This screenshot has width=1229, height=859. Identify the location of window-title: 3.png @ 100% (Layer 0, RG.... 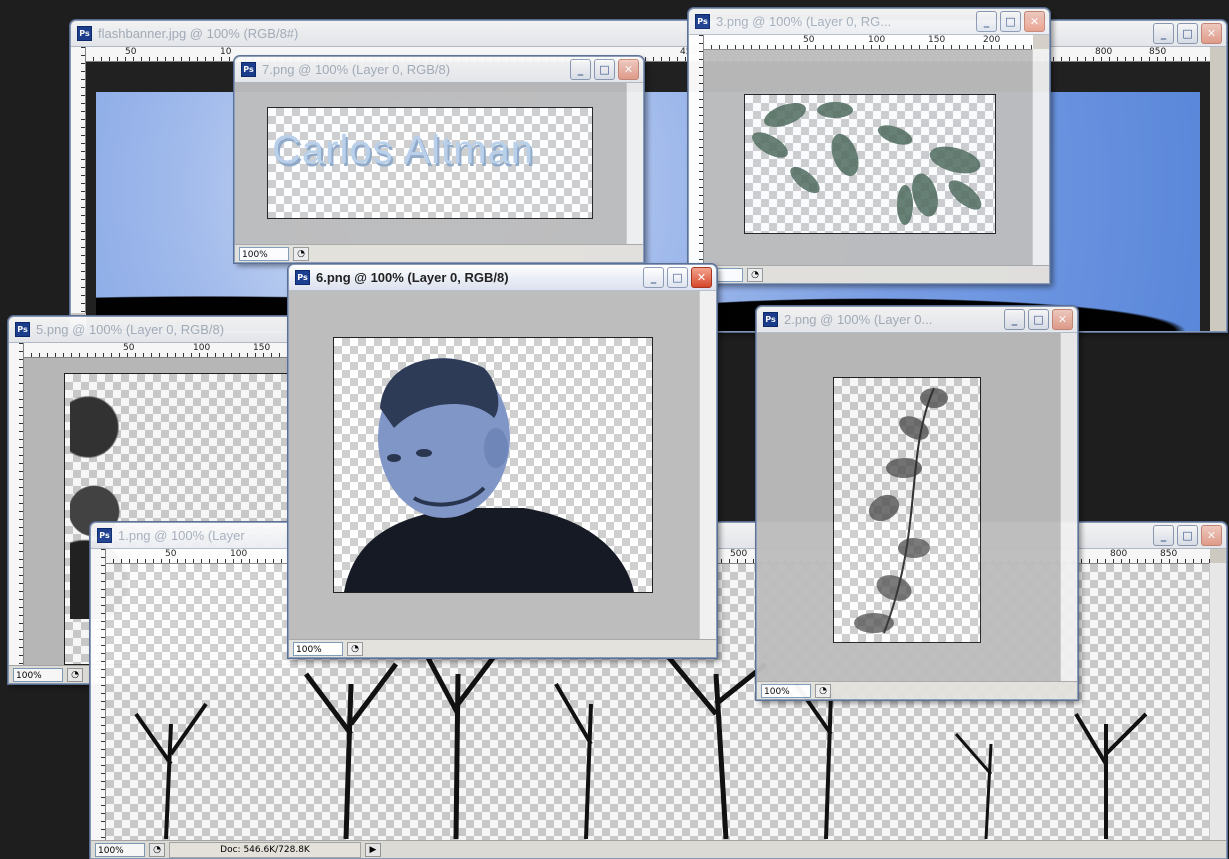
(804, 21).